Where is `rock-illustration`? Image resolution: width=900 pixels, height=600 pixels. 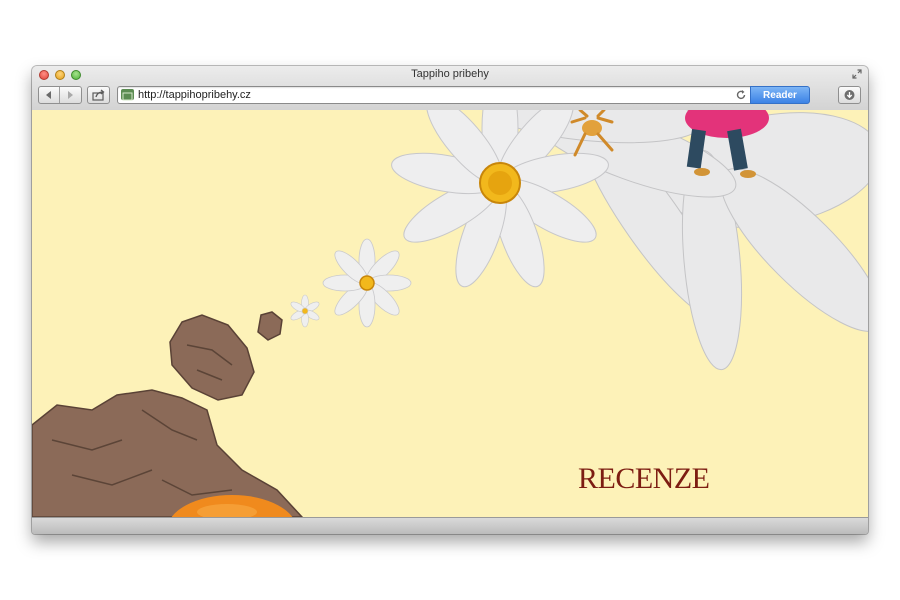 rock-illustration is located at coordinates (168, 414).